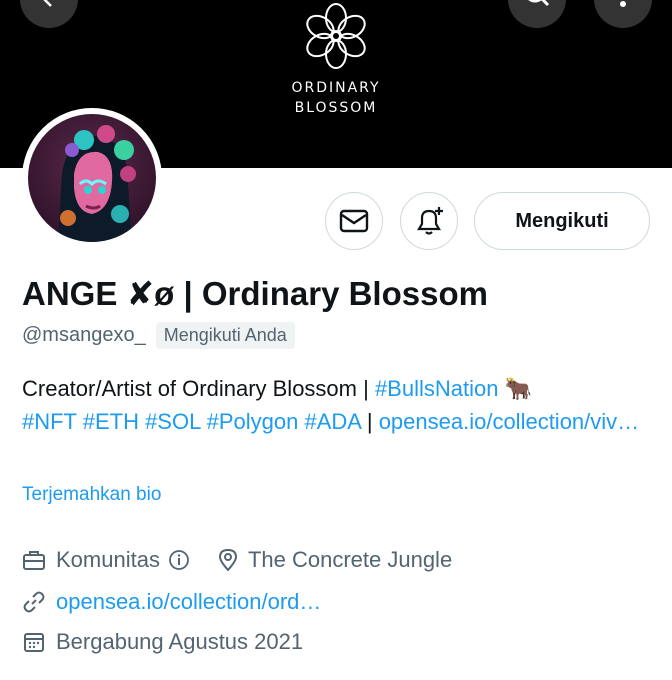  I want to click on bell-plus-icon, so click(430, 221).